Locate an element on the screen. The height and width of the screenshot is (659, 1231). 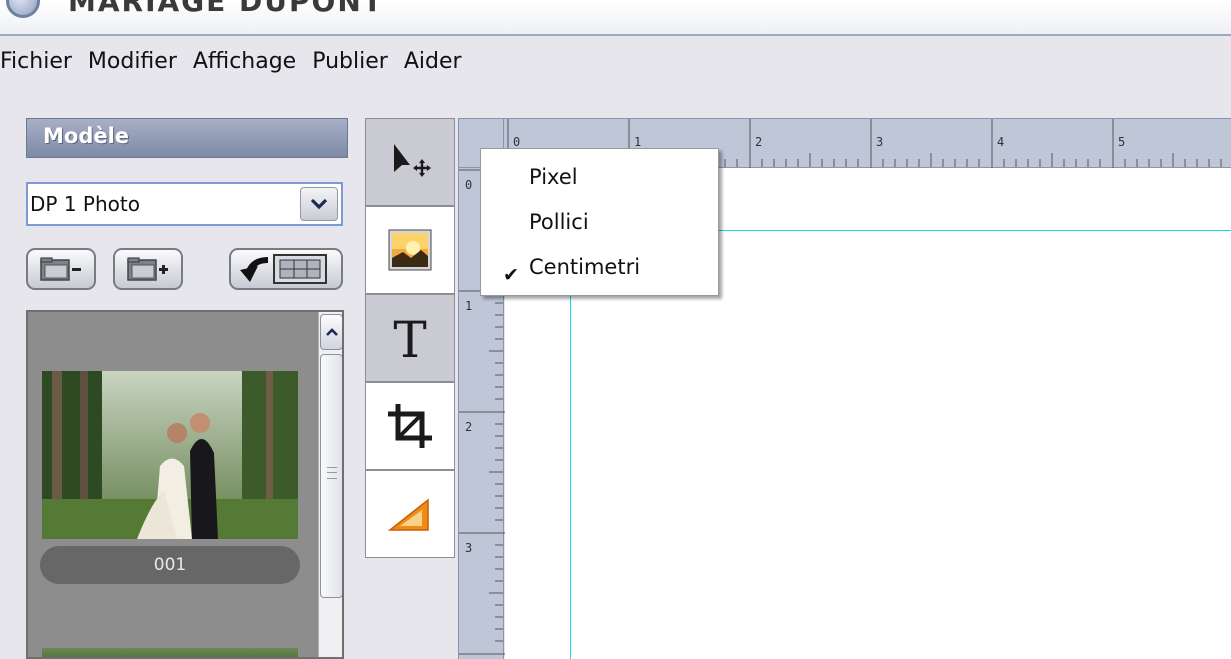
scroll-up-icon is located at coordinates (331, 332).